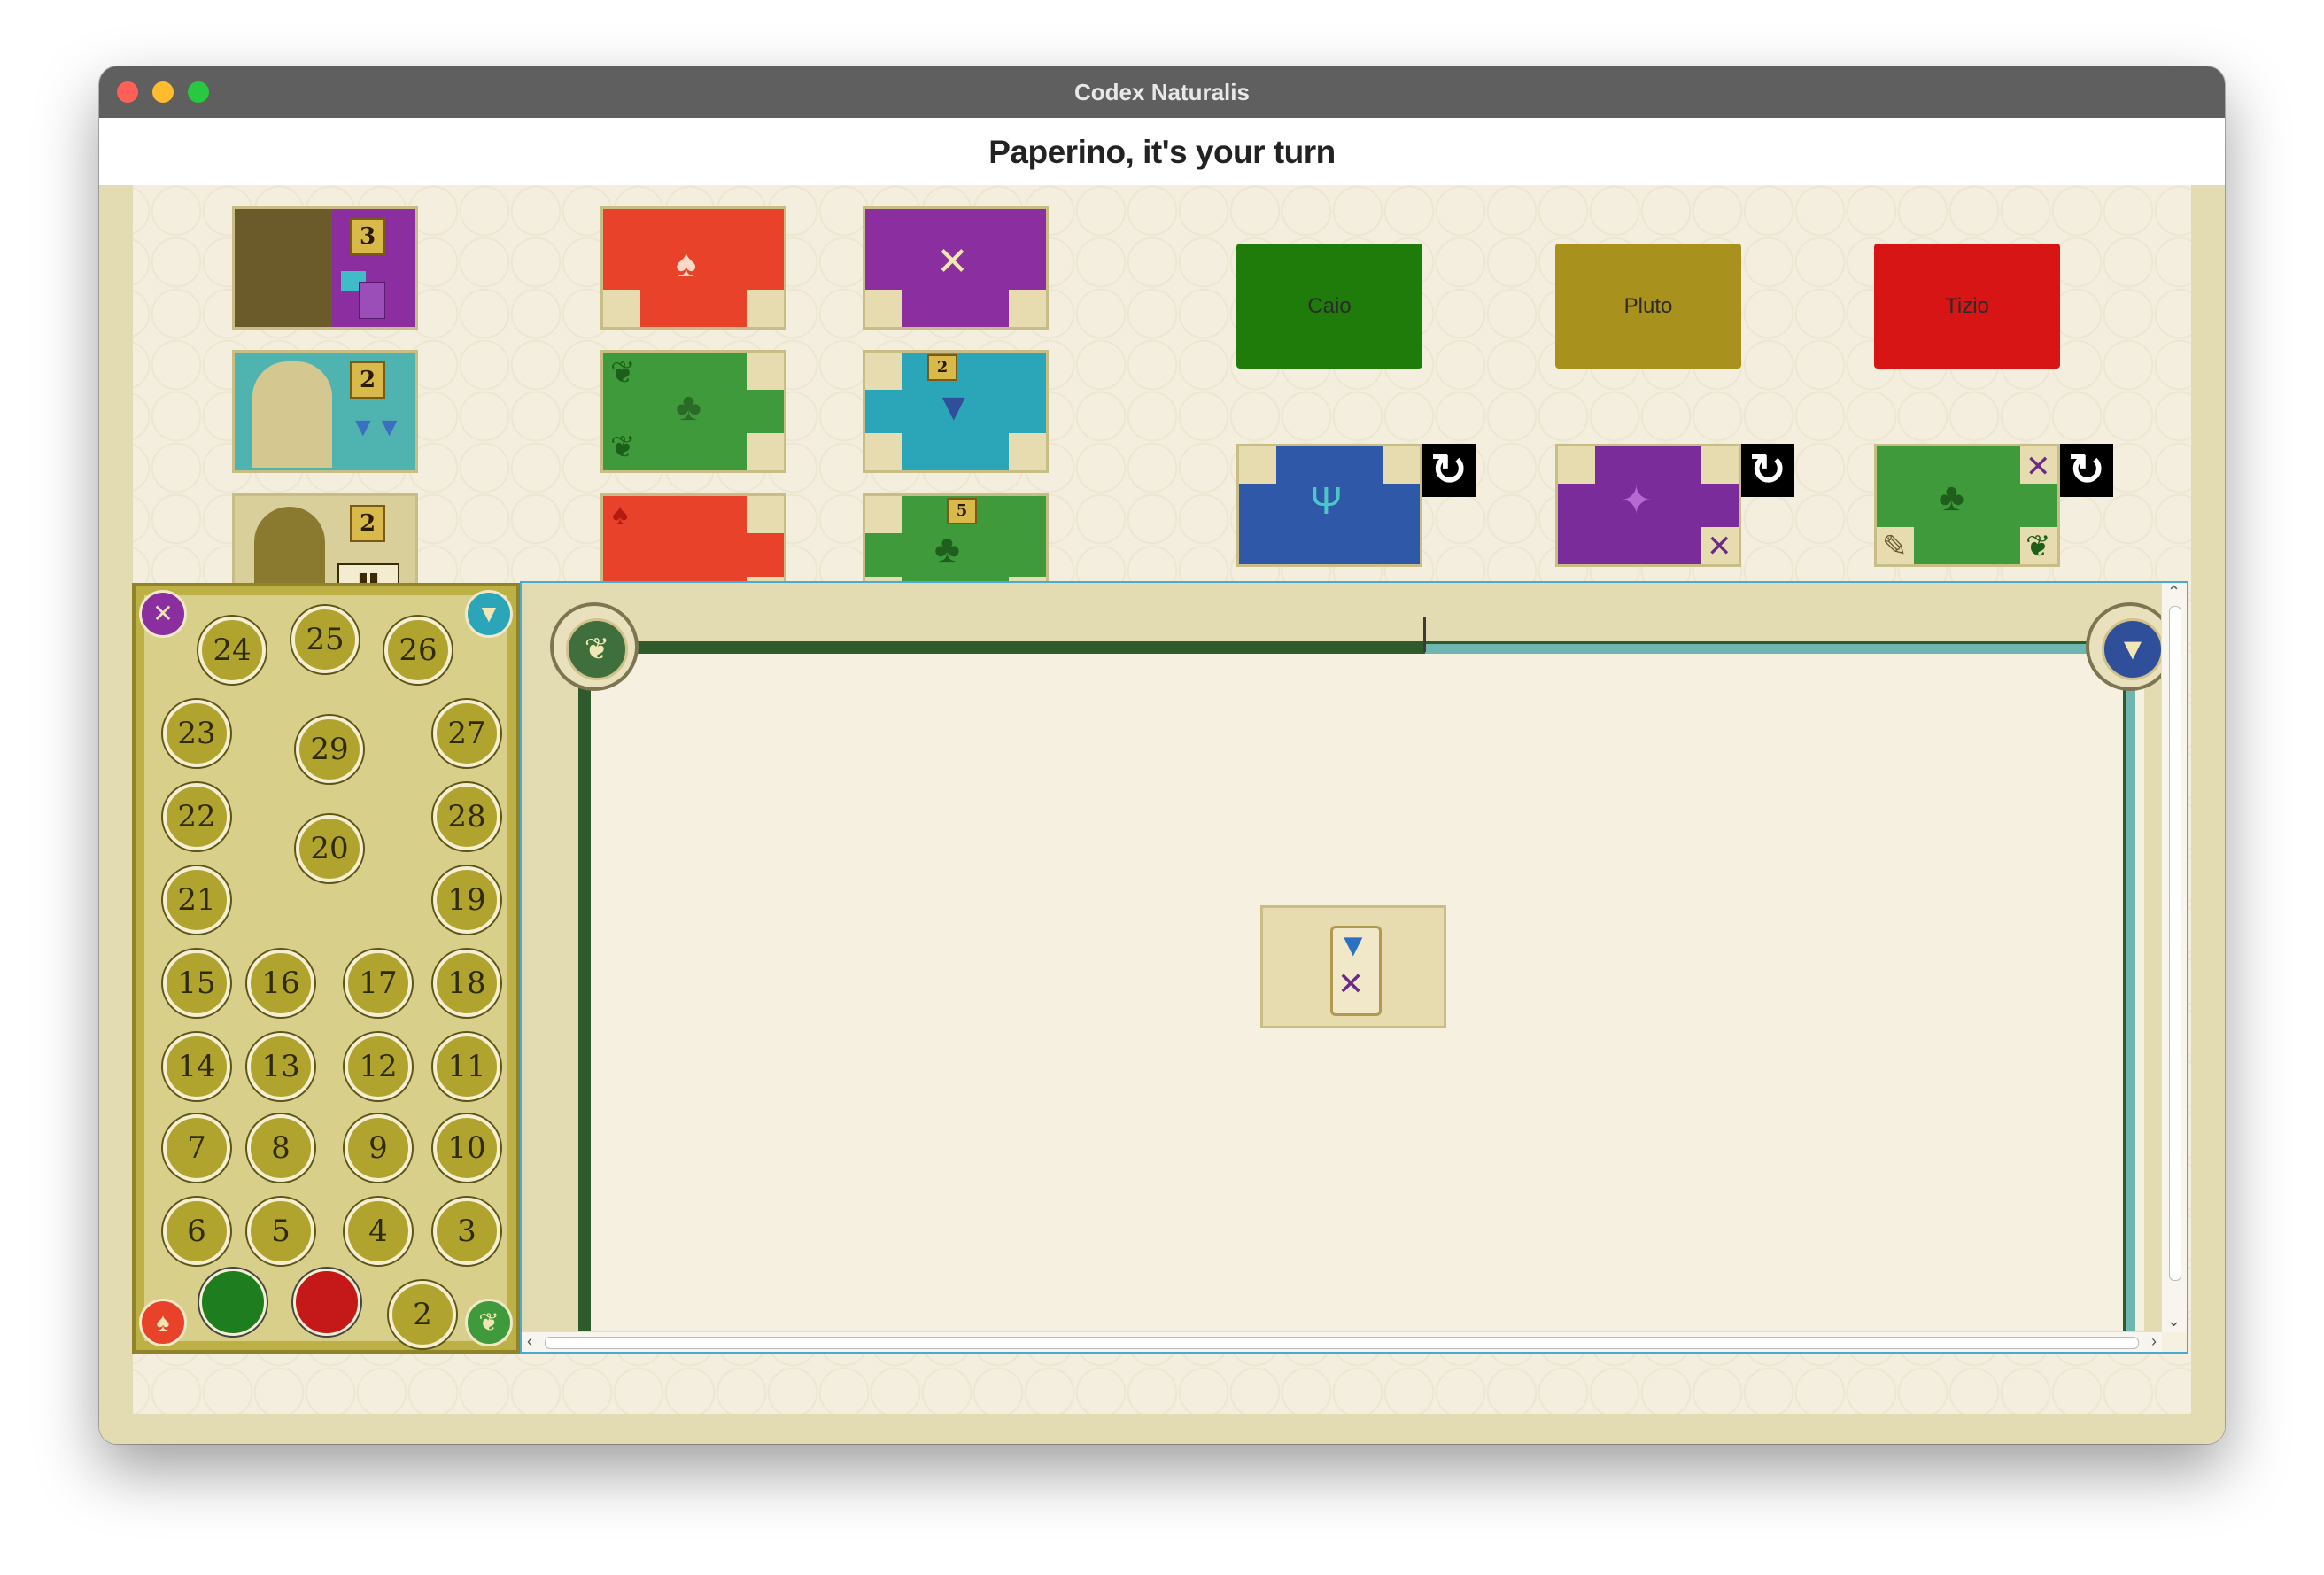 The image size is (2324, 1575). I want to click on score-space: 18, so click(466, 983).